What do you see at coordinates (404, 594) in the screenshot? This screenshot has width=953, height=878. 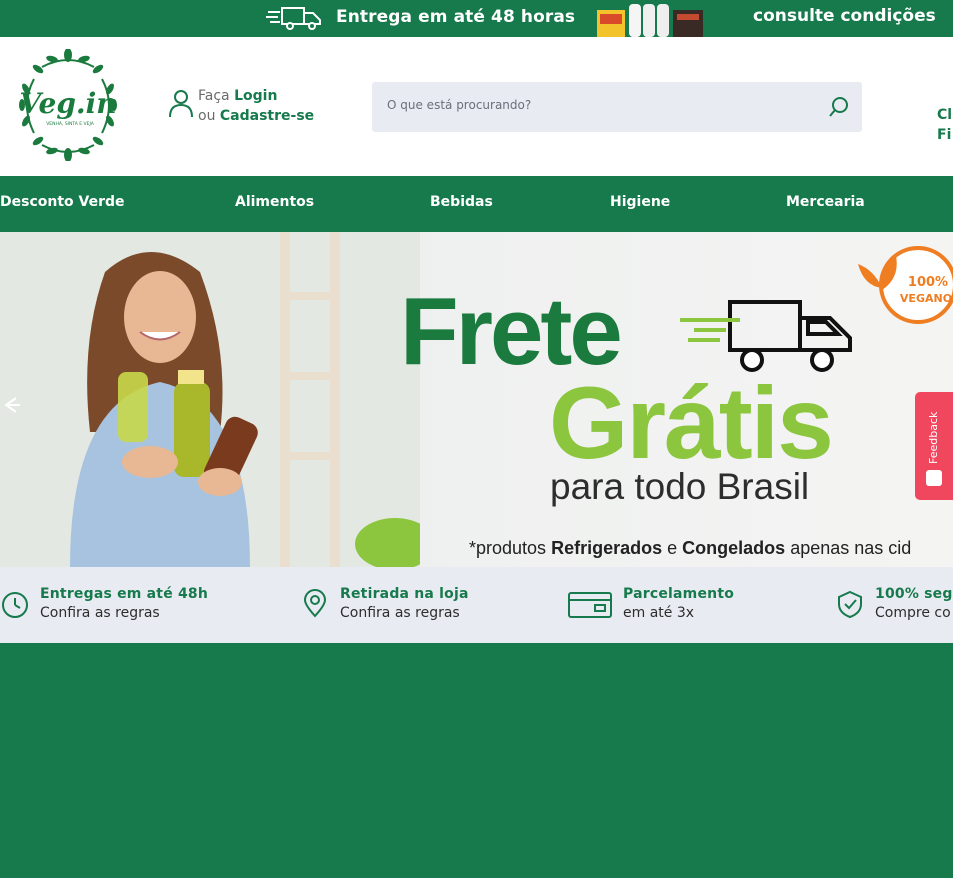 I see `feature-title: Retirada na loja` at bounding box center [404, 594].